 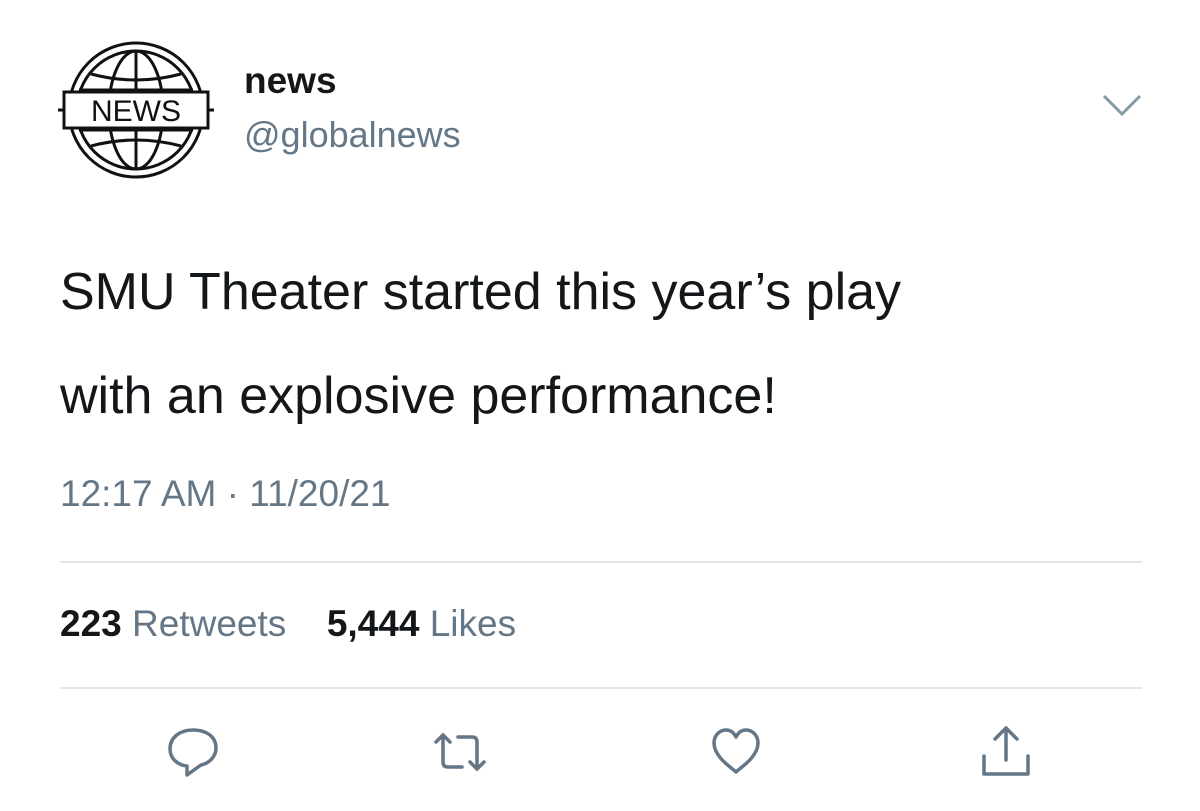 I want to click on engagement-stats: 223 Retweets 5,444 Likes, so click(x=288, y=624).